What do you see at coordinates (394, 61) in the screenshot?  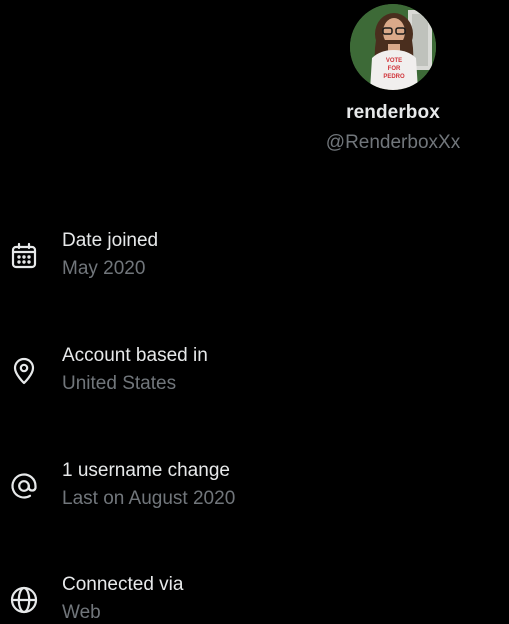 I see `avatar-shirt-line-1: VOTE` at bounding box center [394, 61].